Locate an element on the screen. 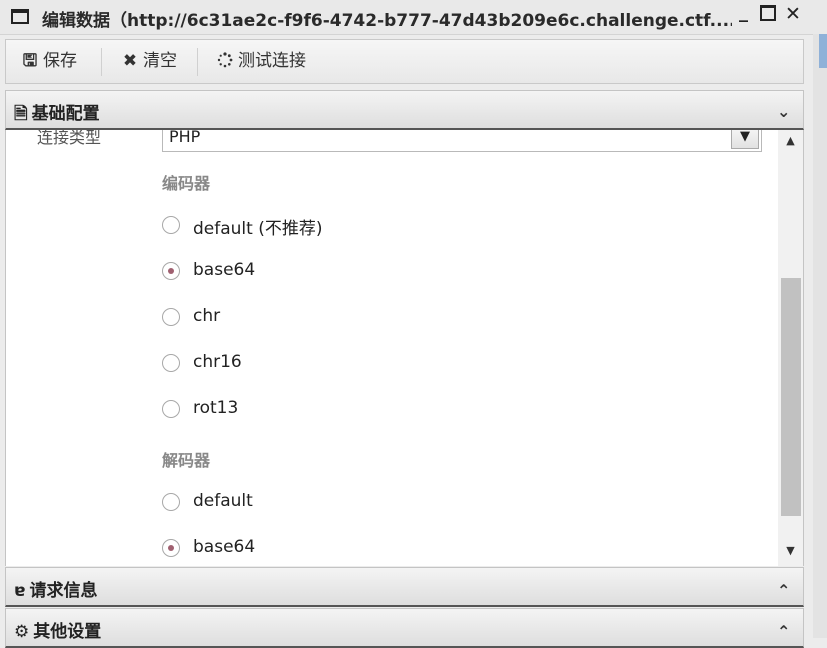 This screenshot has height=648, width=827. window-icon is located at coordinates (20, 16).